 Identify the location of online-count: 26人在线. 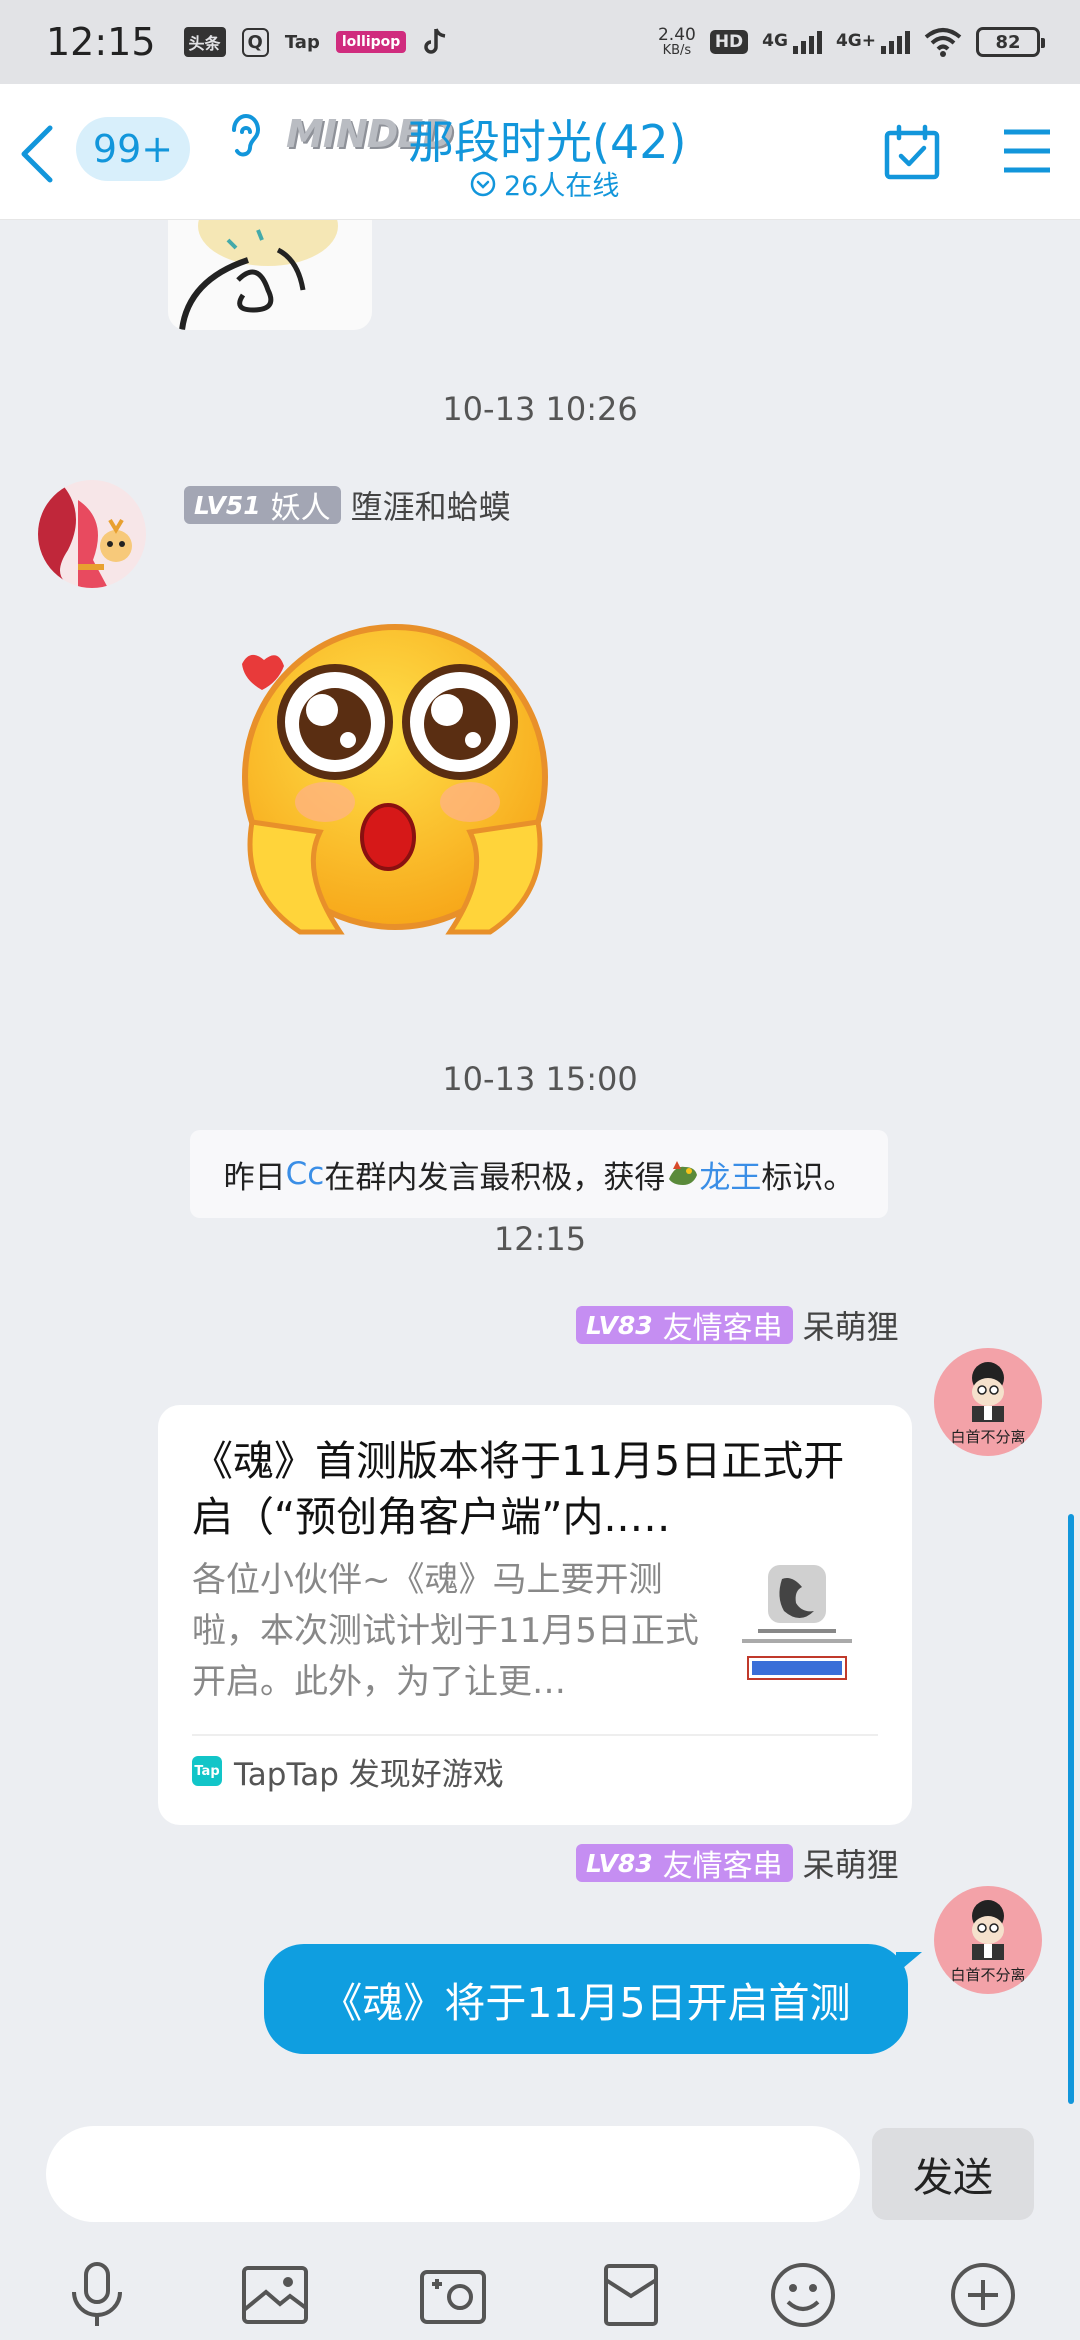
(544, 183).